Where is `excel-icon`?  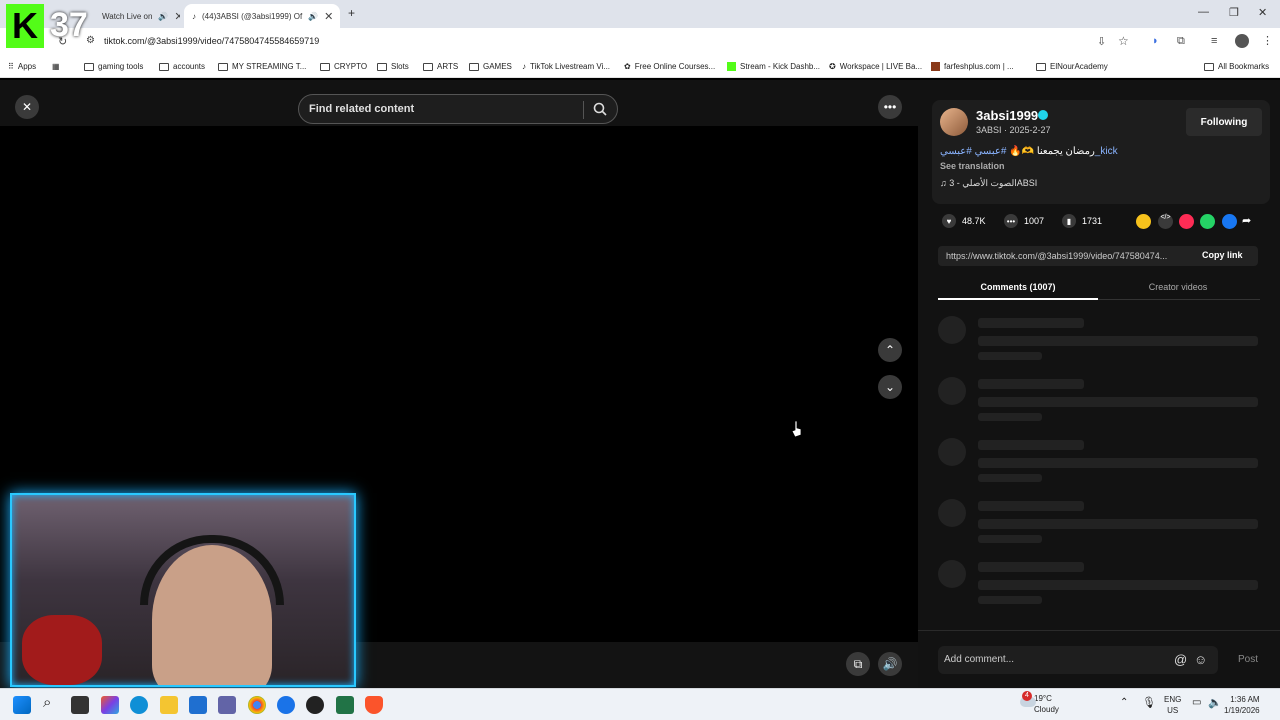 excel-icon is located at coordinates (345, 705).